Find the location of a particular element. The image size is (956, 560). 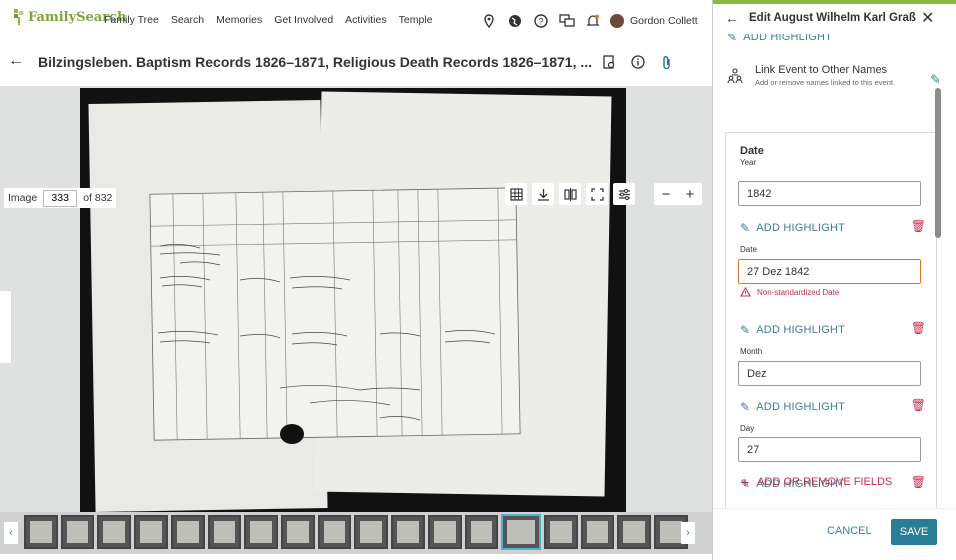

filmstrip: ‹ › is located at coordinates (356, 533).